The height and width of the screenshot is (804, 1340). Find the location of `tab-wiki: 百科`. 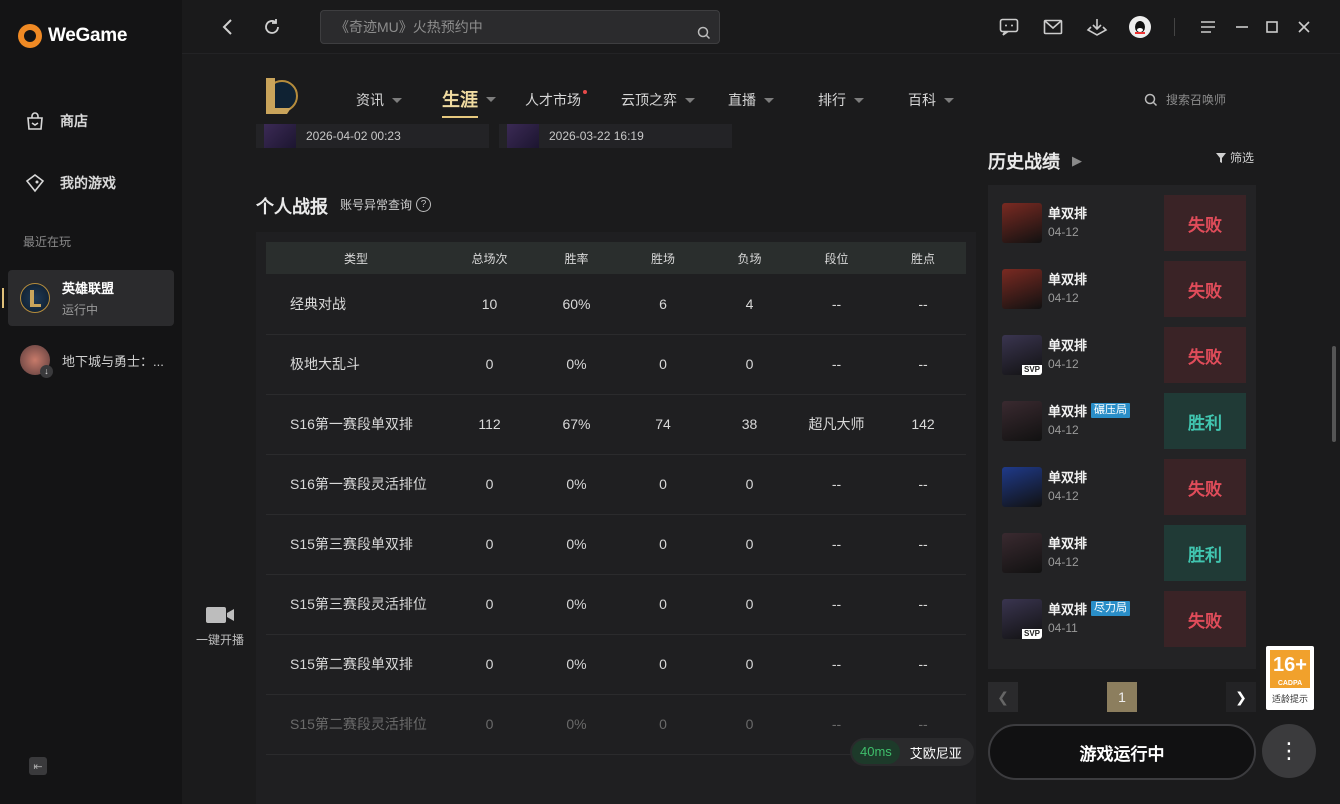

tab-wiki: 百科 is located at coordinates (931, 100).